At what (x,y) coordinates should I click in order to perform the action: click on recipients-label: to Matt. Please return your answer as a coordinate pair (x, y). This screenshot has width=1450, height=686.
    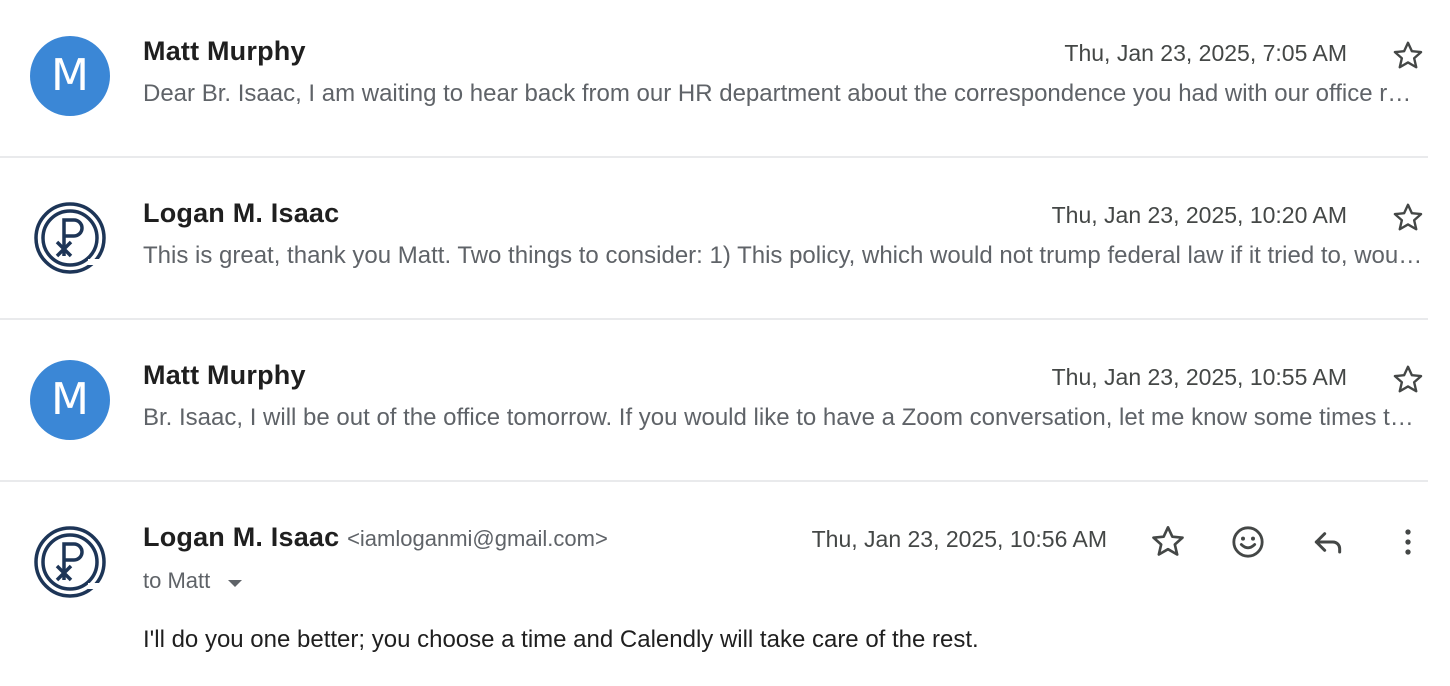
    Looking at the image, I should click on (177, 580).